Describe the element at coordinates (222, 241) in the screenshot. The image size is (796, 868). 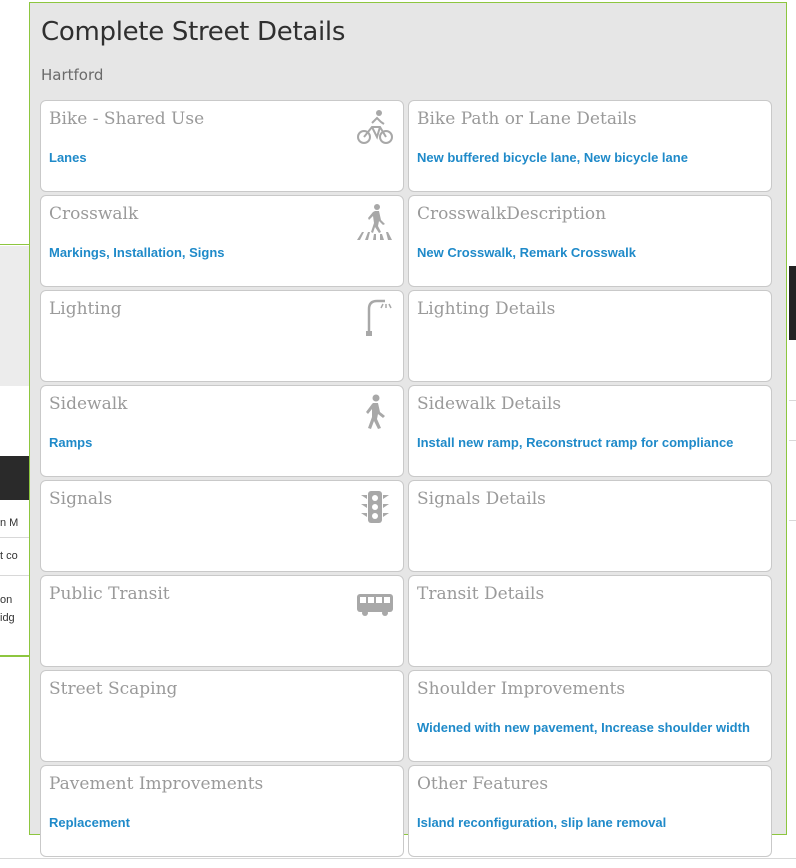
I see `card-crosswalk: Crosswalk Markings, Installation, Signs` at that location.